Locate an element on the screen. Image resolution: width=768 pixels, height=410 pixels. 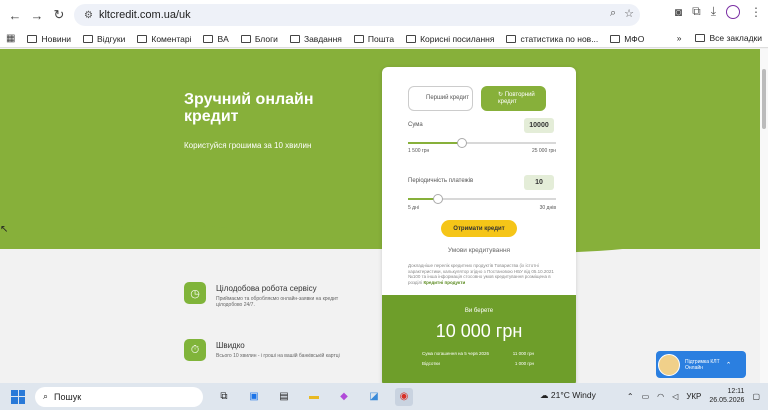
support-title: Підтримка КЛТ is located at coordinates (702, 361).